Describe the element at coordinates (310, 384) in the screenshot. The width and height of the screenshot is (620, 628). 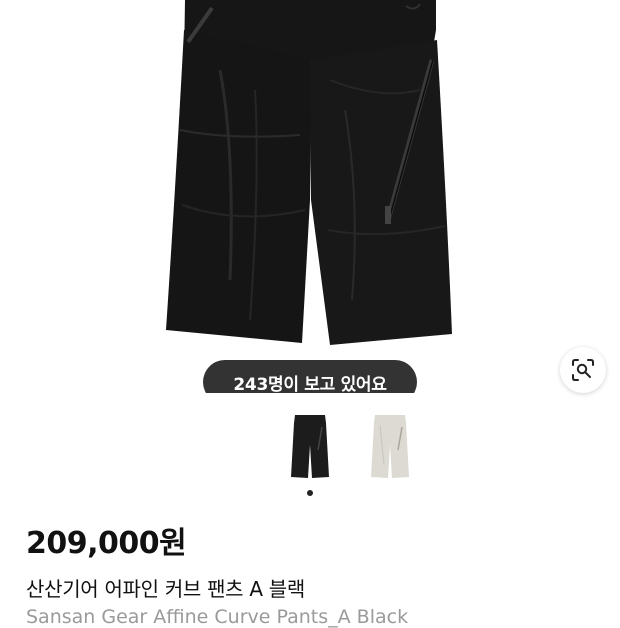
I see `viewers-count-text: 243명이 보고 있어요` at that location.